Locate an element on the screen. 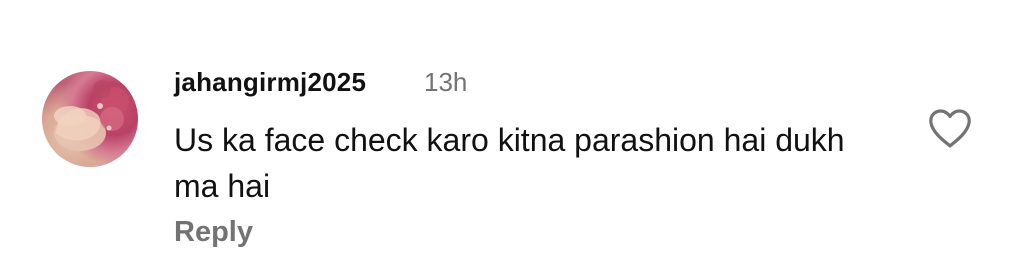  avatar-image-icon is located at coordinates (91, 115).